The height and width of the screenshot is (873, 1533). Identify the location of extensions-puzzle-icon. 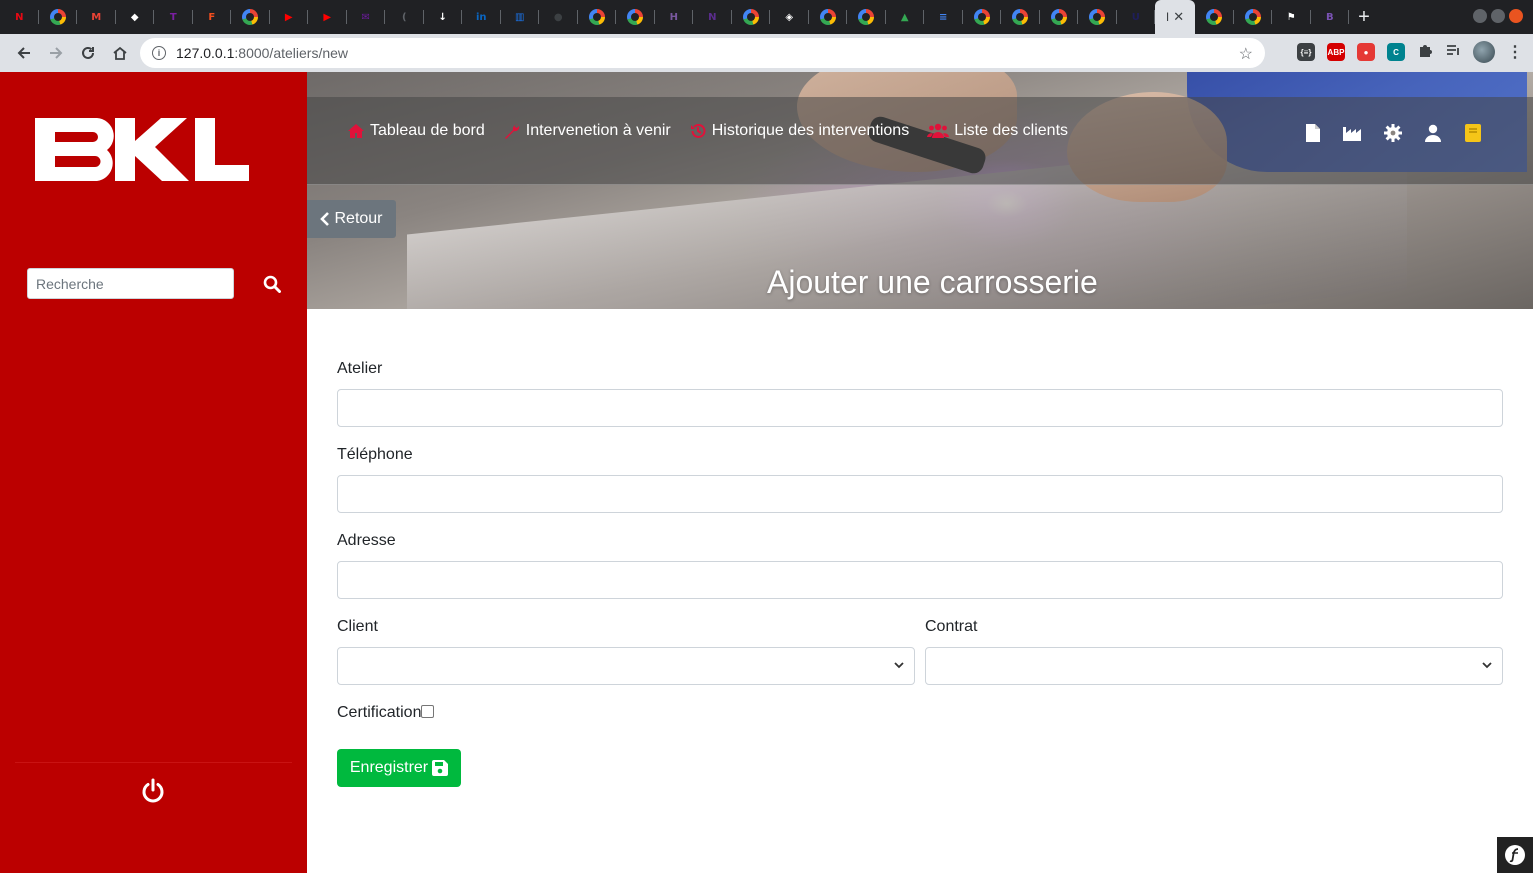
(1425, 52).